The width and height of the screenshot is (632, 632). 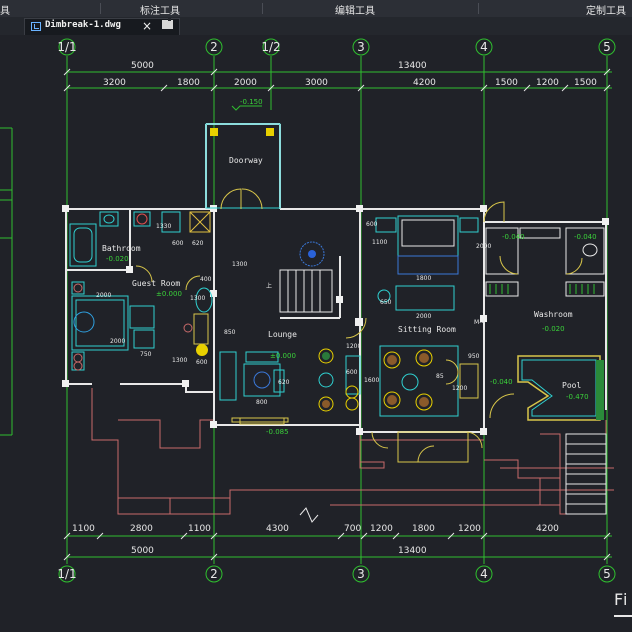 I want to click on watermark-underline, so click(x=623, y=616).